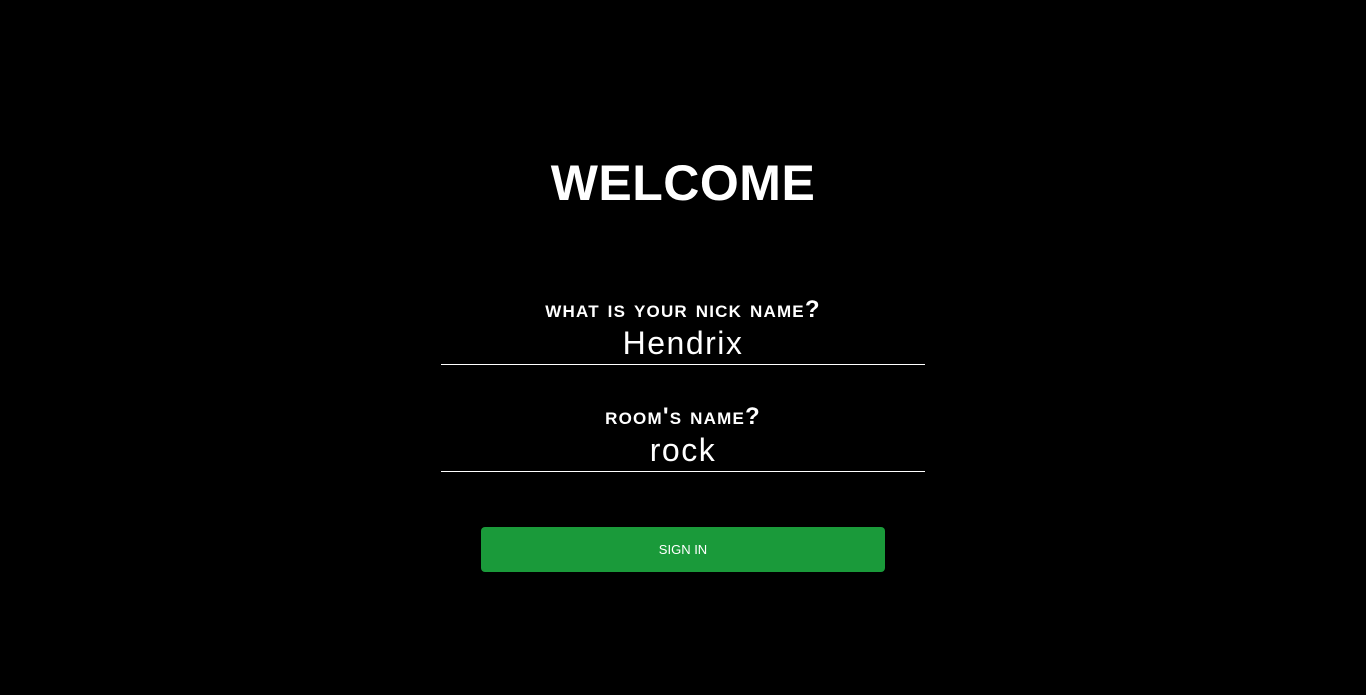  Describe the element at coordinates (683, 416) in the screenshot. I see `room-name-label: Room's name?` at that location.